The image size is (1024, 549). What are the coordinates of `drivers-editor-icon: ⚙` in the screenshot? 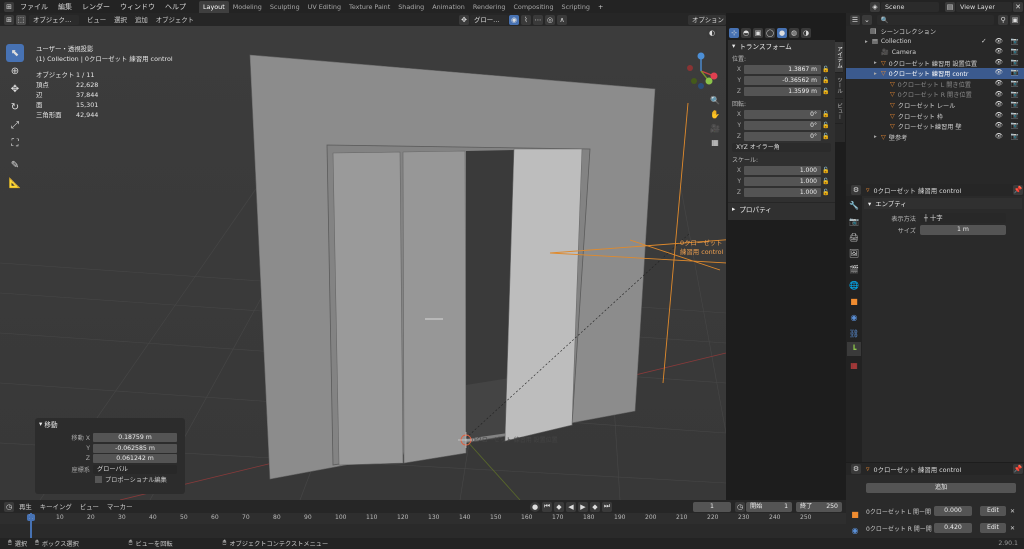 It's located at (856, 469).